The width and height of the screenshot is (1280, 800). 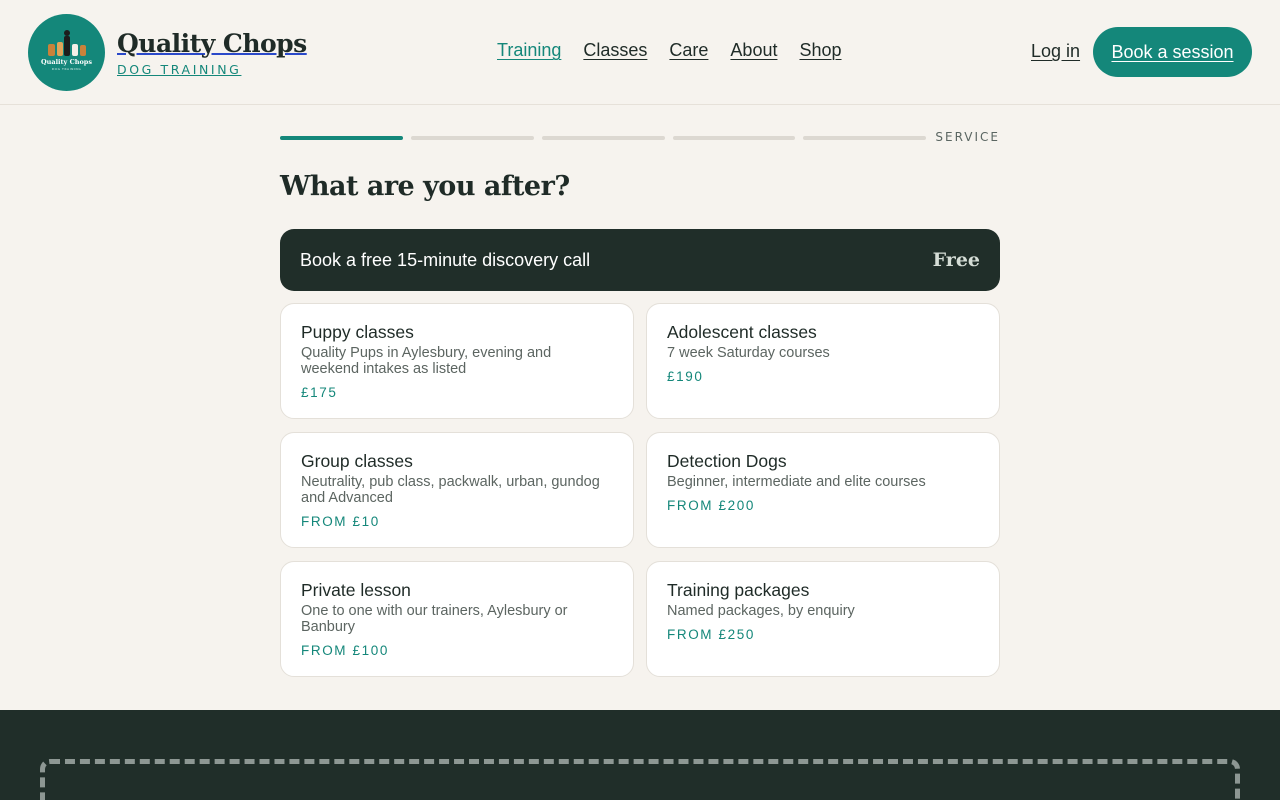 I want to click on login-link: Log in, so click(x=1055, y=51).